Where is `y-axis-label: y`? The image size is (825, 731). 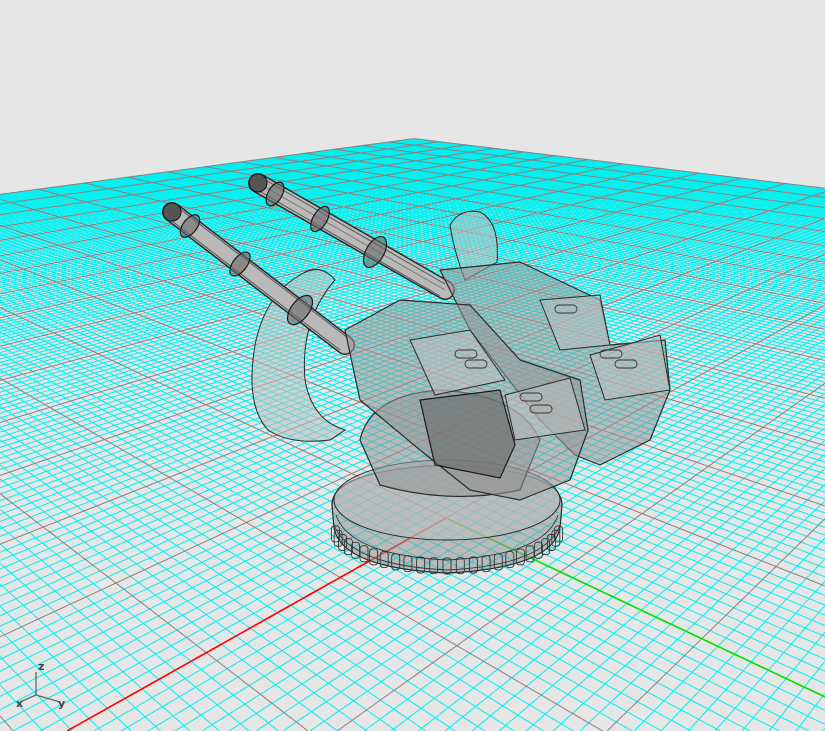
y-axis-label: y is located at coordinates (61, 703).